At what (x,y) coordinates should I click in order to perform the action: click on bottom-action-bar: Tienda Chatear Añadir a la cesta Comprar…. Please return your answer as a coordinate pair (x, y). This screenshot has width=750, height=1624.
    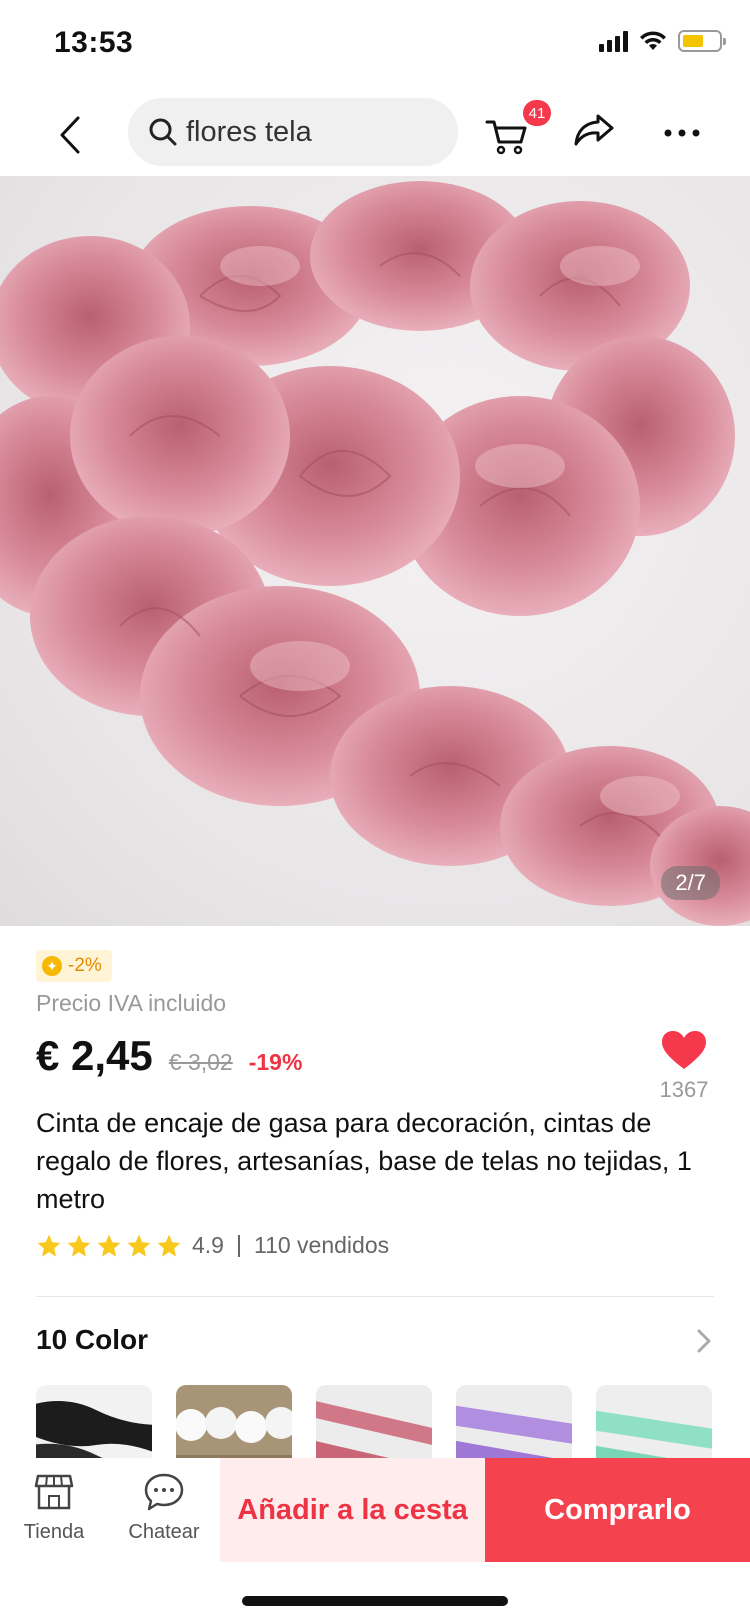
    Looking at the image, I should click on (375, 1510).